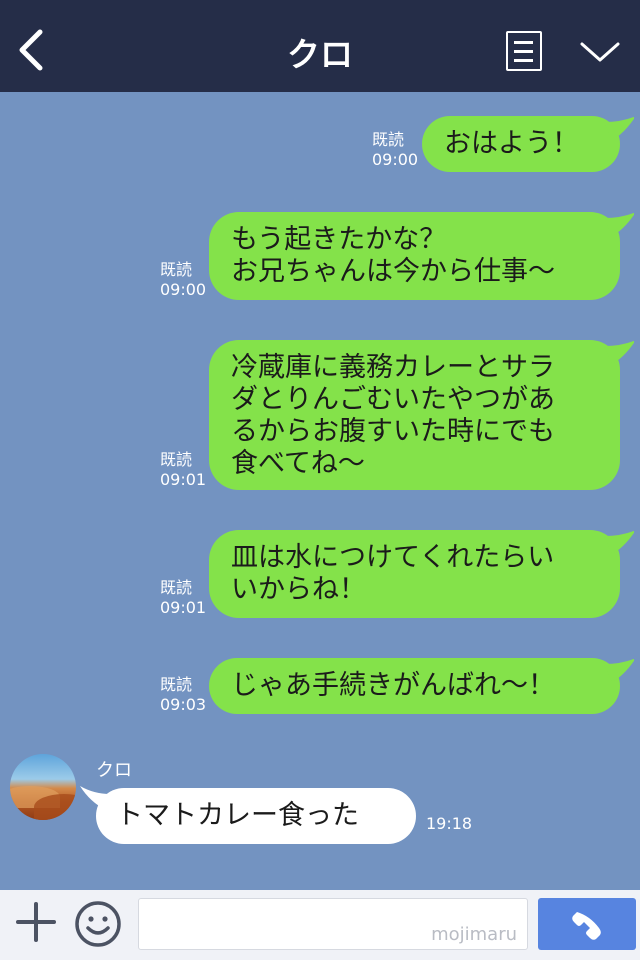  I want to click on smiley-icon, so click(98, 924).